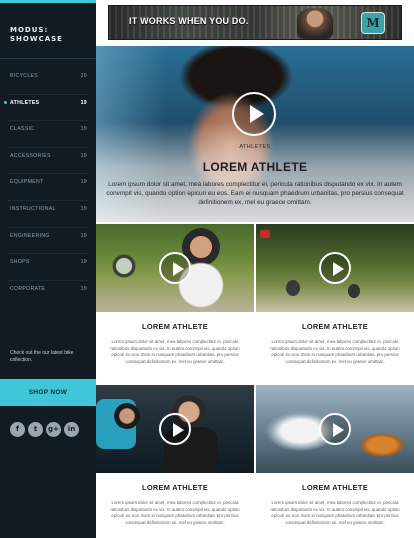 The height and width of the screenshot is (538, 414). What do you see at coordinates (48, 214) in the screenshot?
I see `sidebar-item-instructional: INSTRUCTIONAL 19` at bounding box center [48, 214].